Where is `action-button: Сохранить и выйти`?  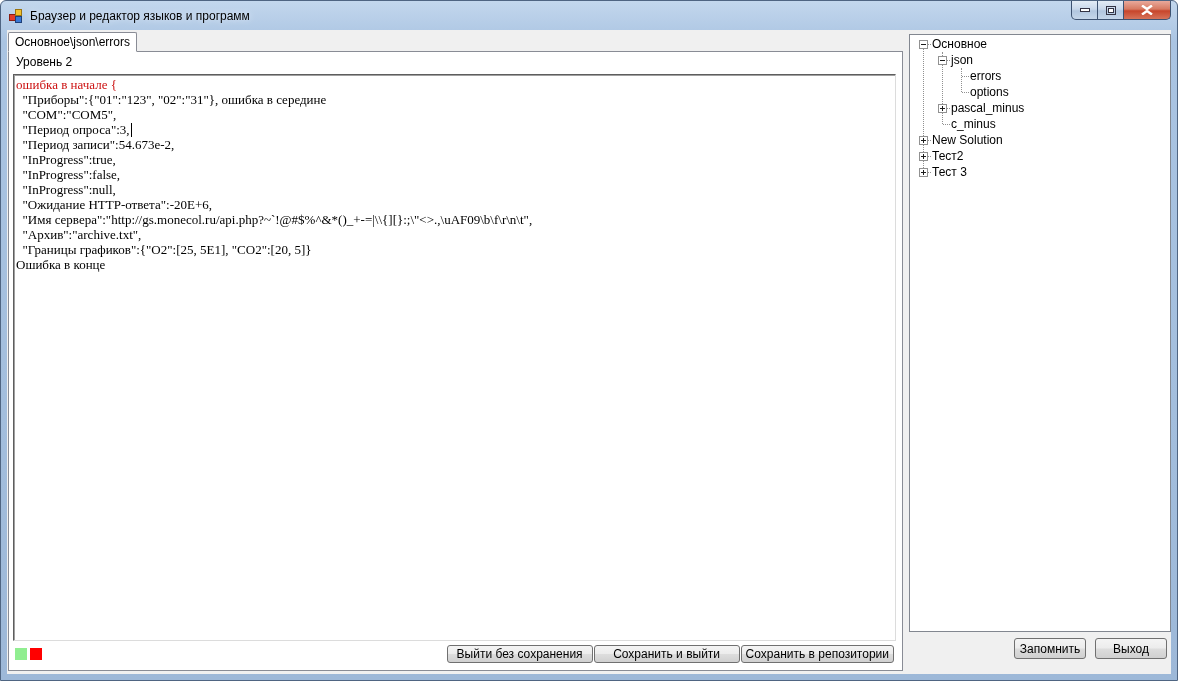
action-button: Сохранить и выйти is located at coordinates (666, 654).